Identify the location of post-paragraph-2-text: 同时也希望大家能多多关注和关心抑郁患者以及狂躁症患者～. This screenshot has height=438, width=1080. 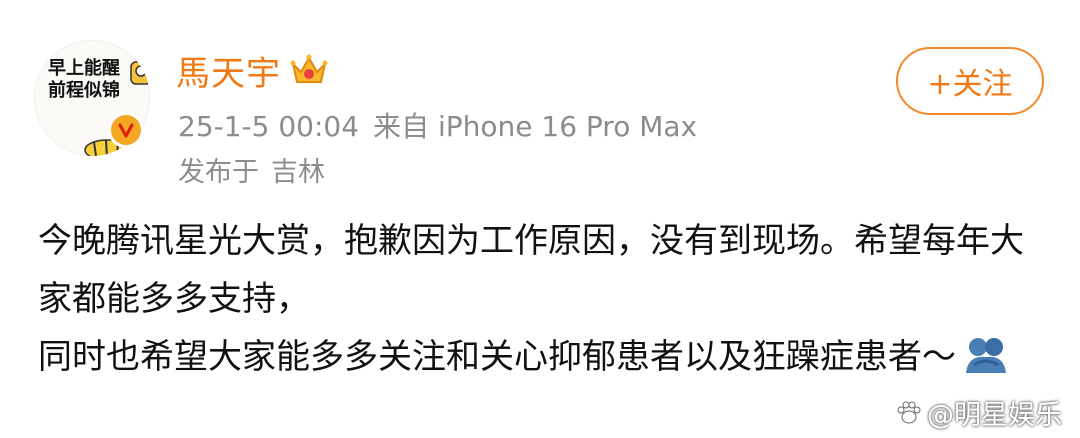
(497, 357).